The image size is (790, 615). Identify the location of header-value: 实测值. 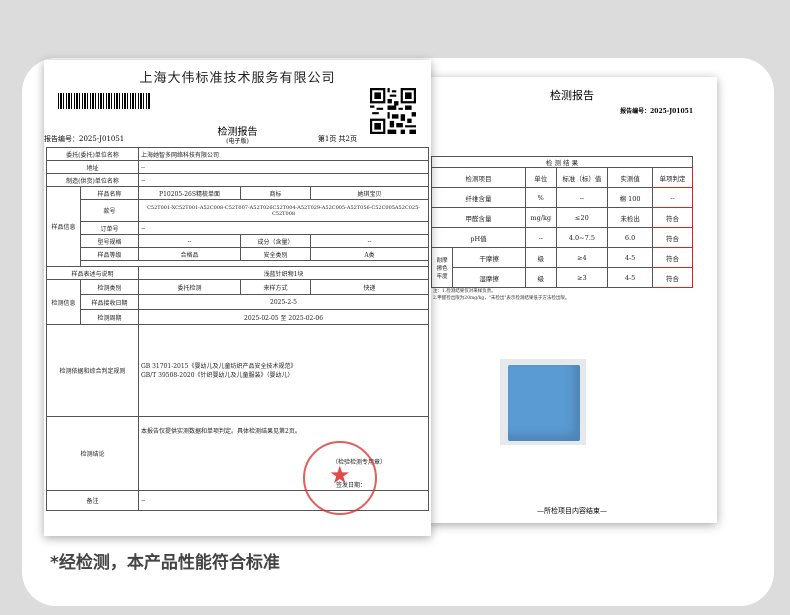
(630, 177).